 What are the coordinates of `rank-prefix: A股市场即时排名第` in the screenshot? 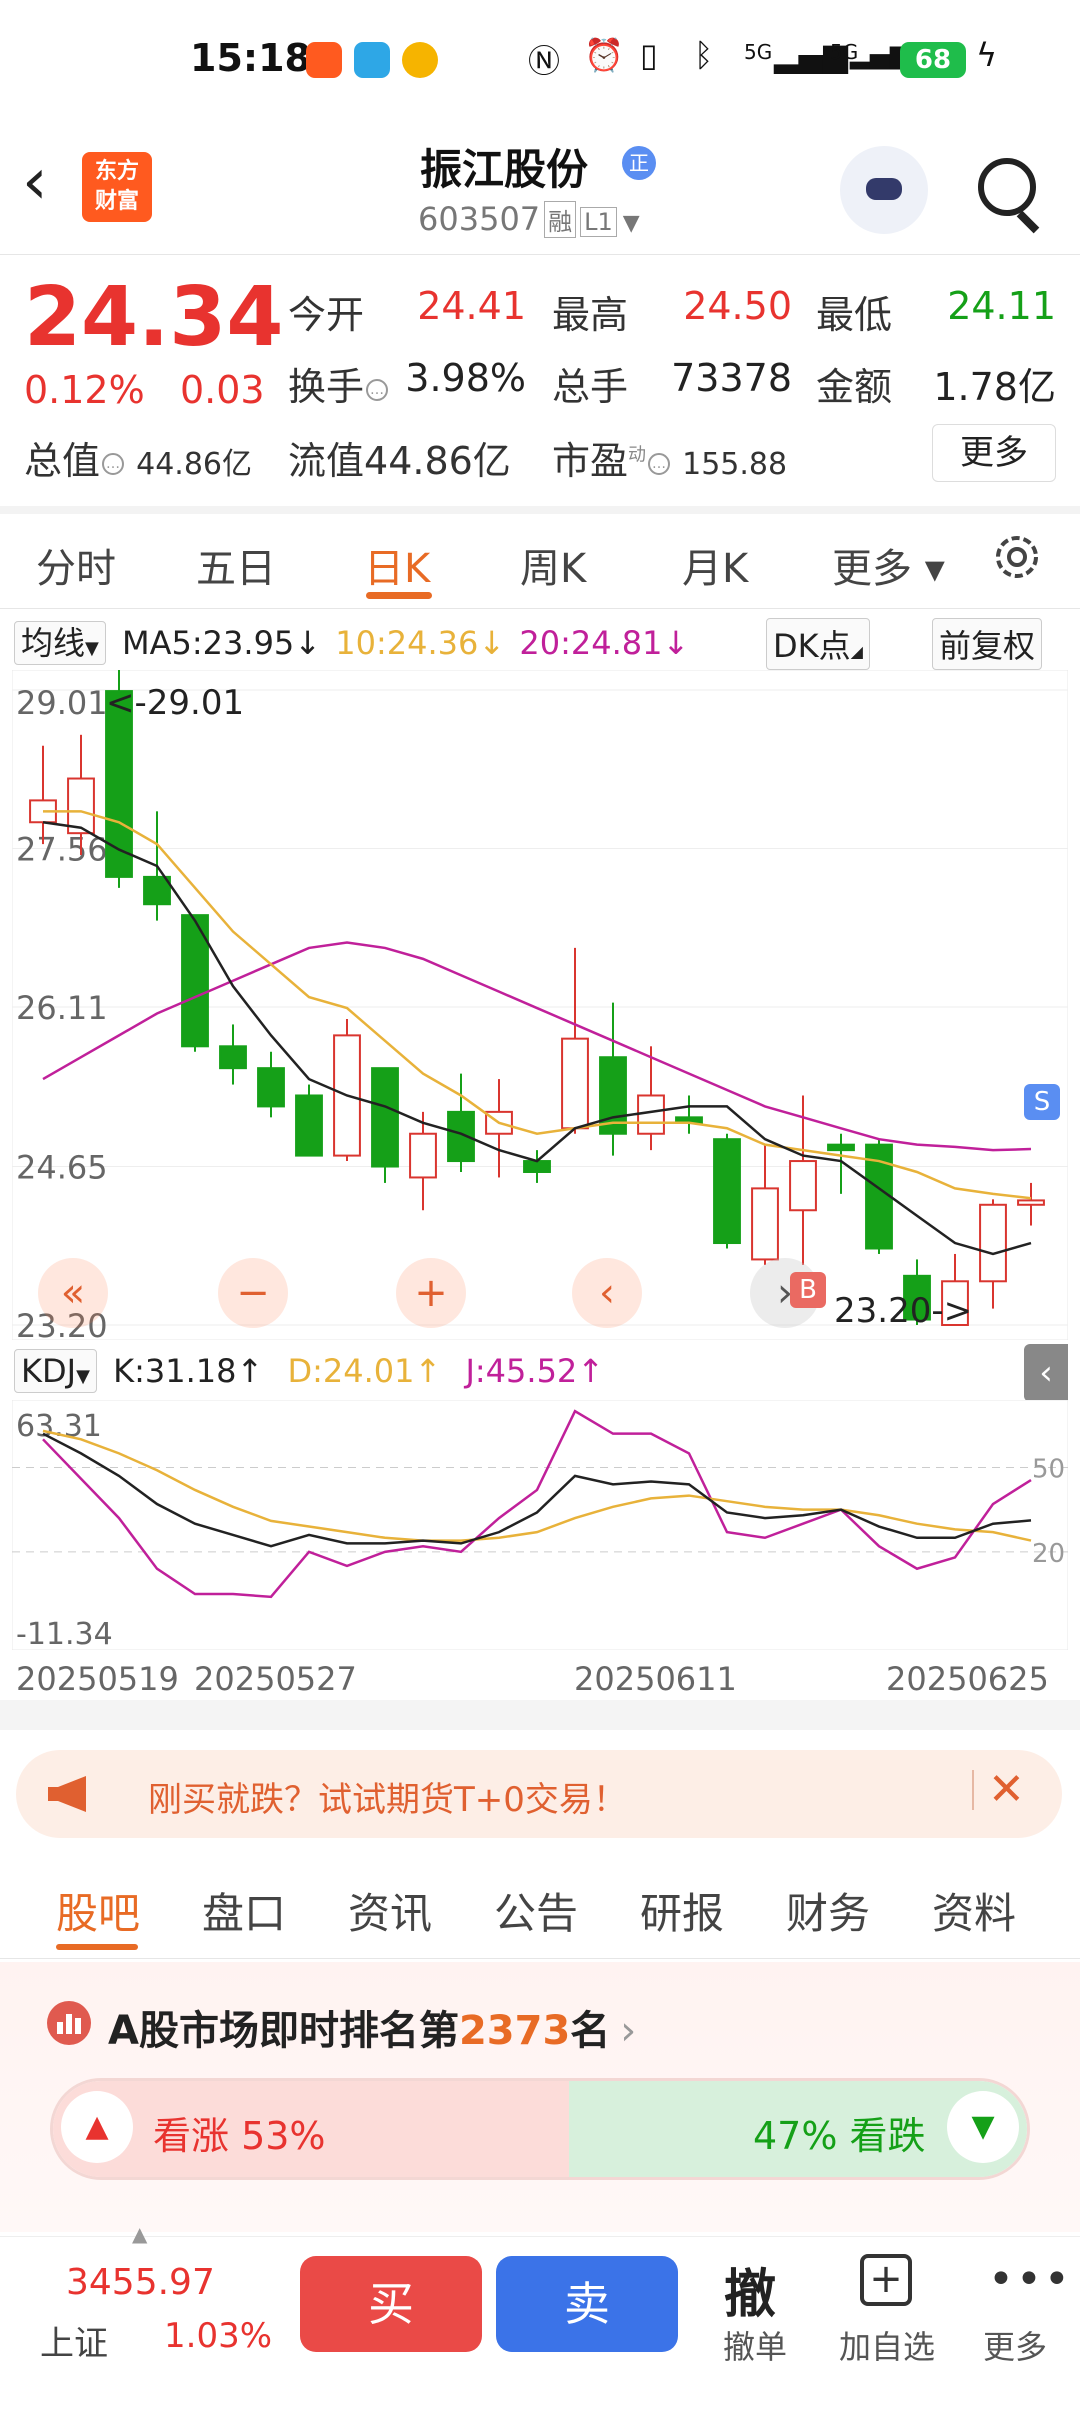 It's located at (283, 2031).